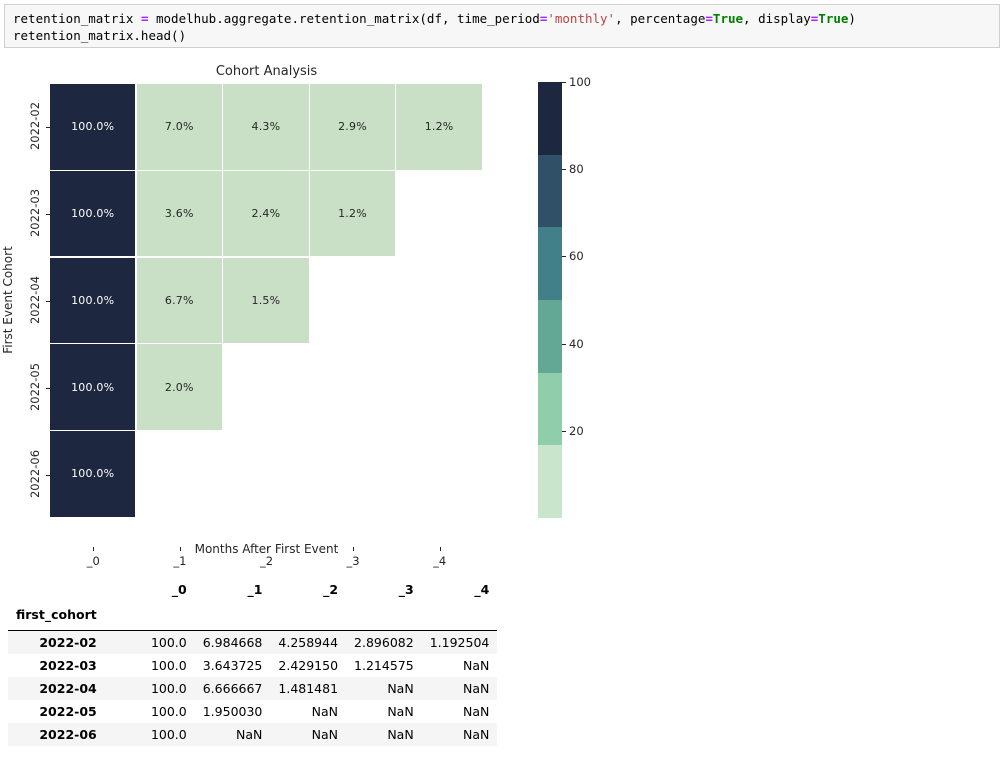 This screenshot has width=1004, height=770. Describe the element at coordinates (384, 665) in the screenshot. I see `table-cell: 1.214575` at that location.